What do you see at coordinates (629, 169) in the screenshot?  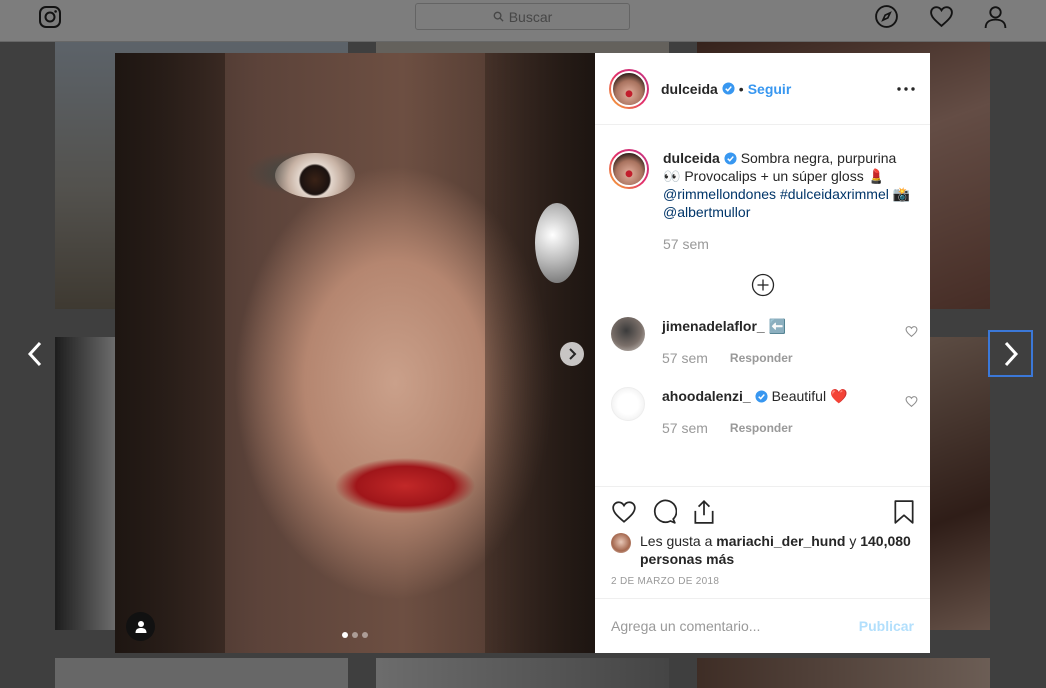 I see `caption-author-avatar` at bounding box center [629, 169].